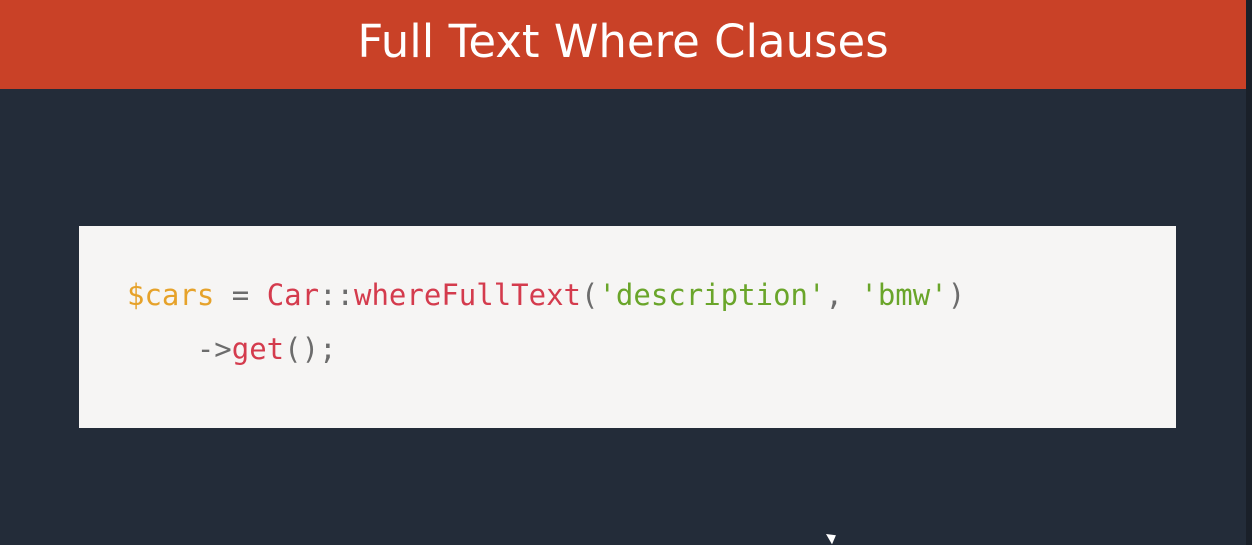  I want to click on code-scope-operator: ::, so click(337, 295).